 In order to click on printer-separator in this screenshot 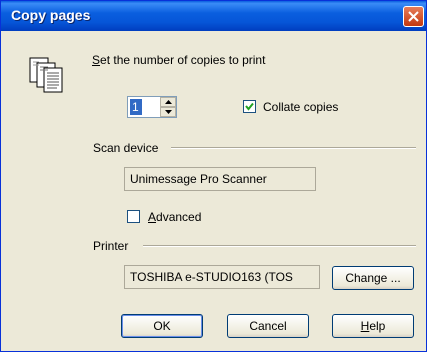, I will do `click(279, 246)`.